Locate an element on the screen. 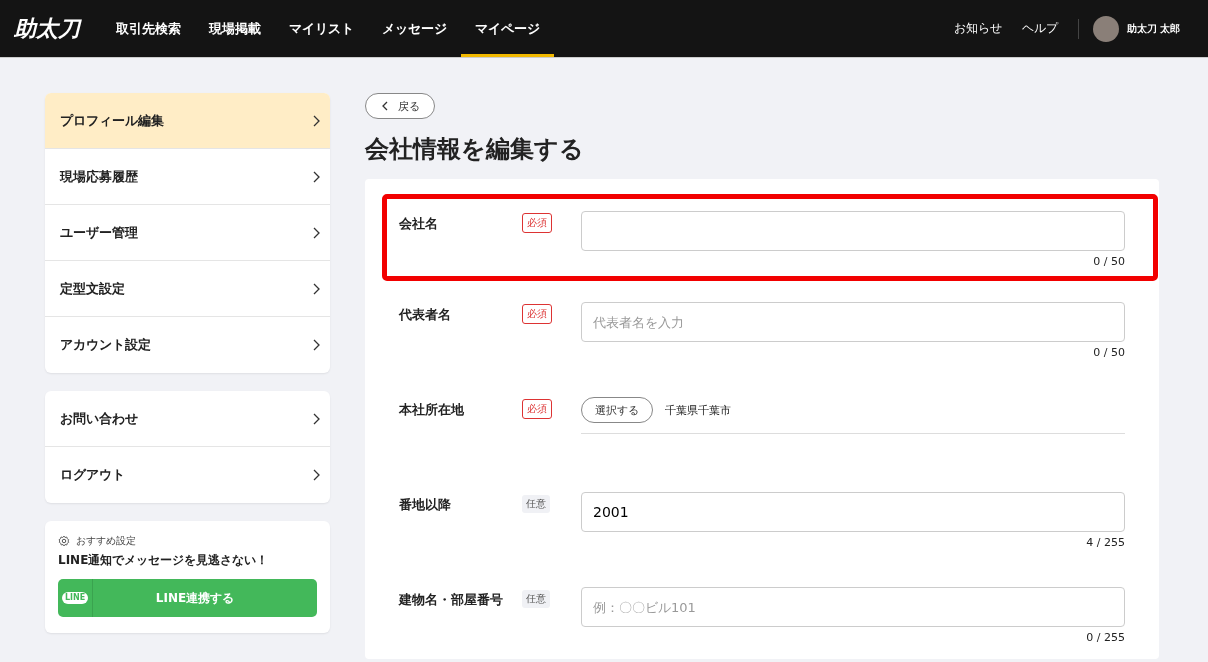  chat-bubble-icon: LINE is located at coordinates (75, 598).